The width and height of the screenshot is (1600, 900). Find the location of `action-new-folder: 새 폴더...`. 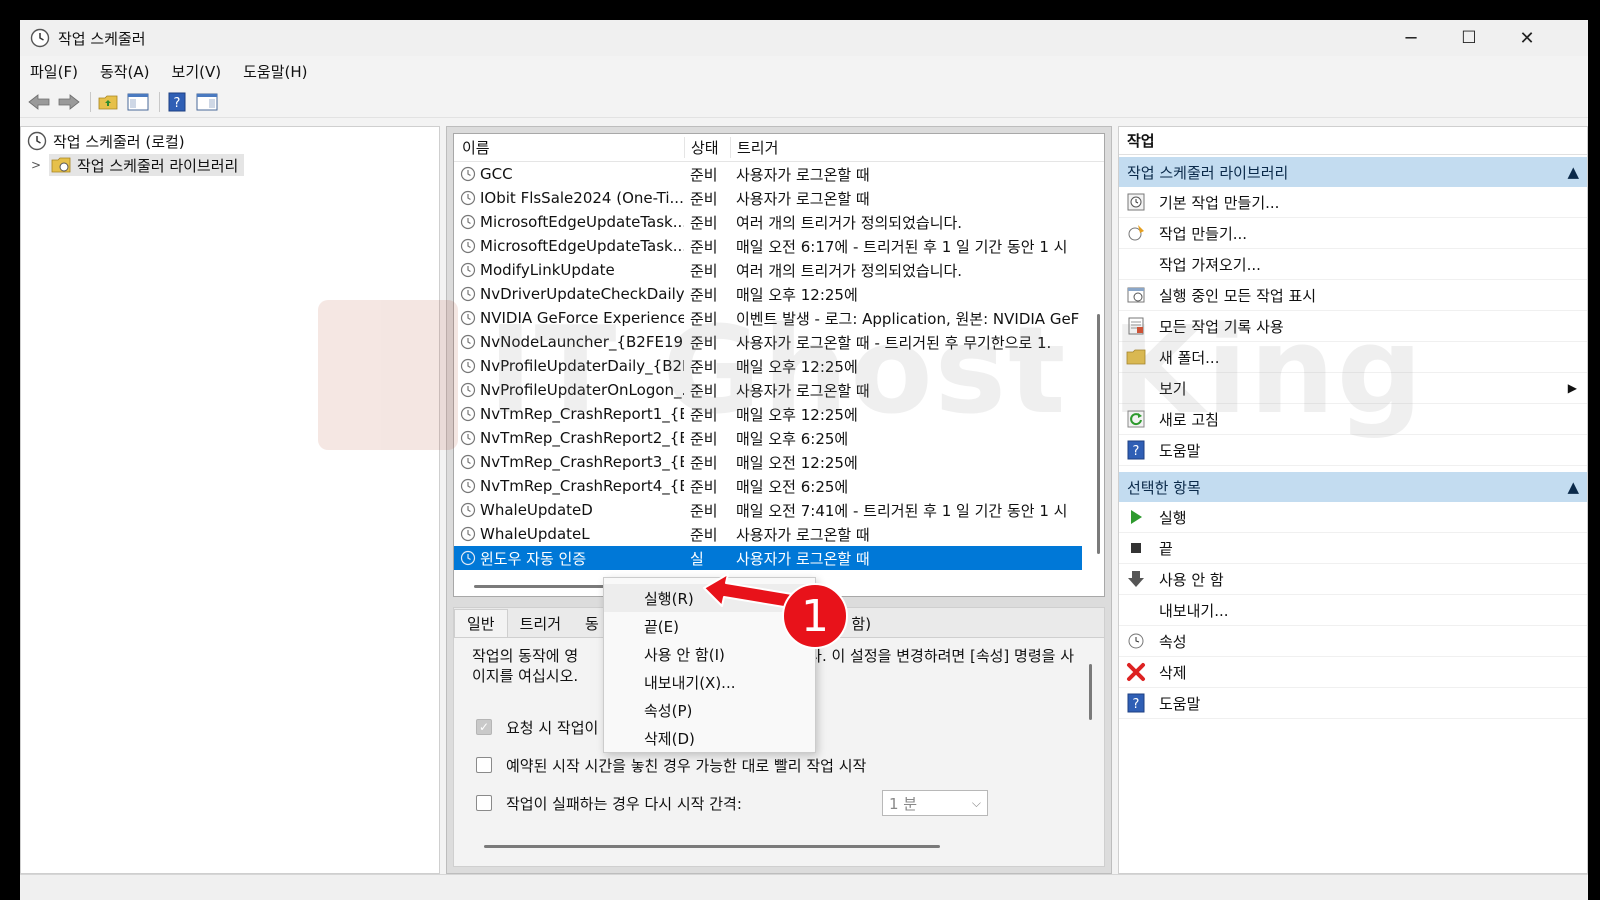

action-new-folder: 새 폴더... is located at coordinates (1353, 357).